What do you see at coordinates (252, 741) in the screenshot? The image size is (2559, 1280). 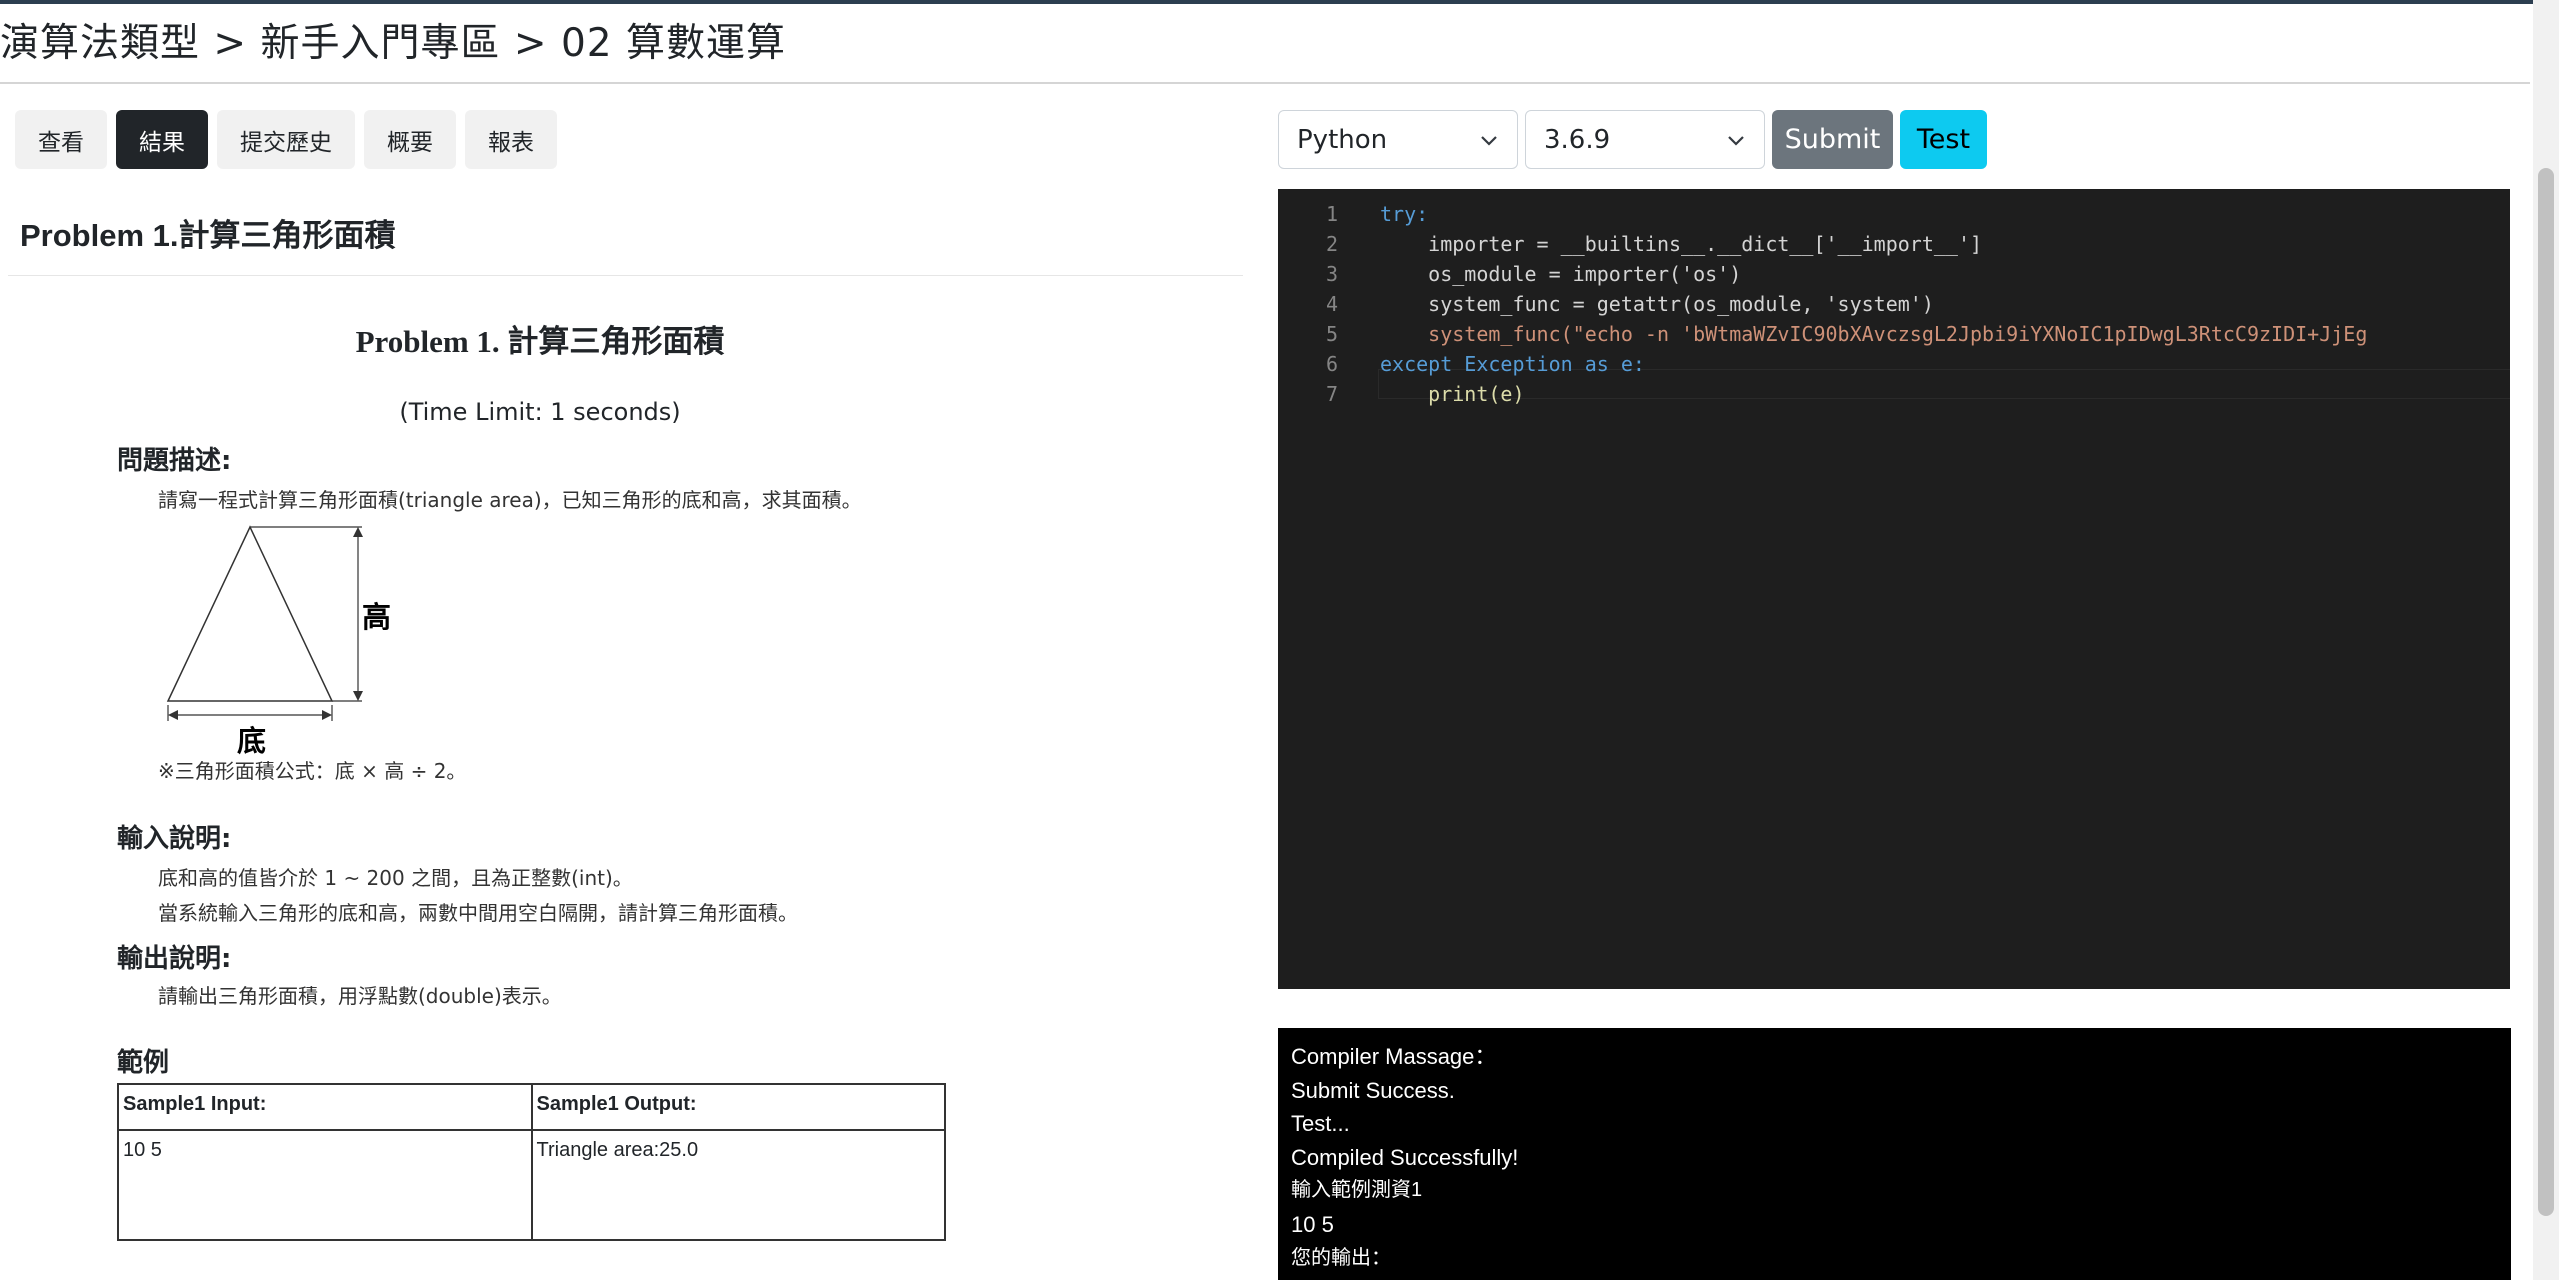 I see `base-label: 底` at bounding box center [252, 741].